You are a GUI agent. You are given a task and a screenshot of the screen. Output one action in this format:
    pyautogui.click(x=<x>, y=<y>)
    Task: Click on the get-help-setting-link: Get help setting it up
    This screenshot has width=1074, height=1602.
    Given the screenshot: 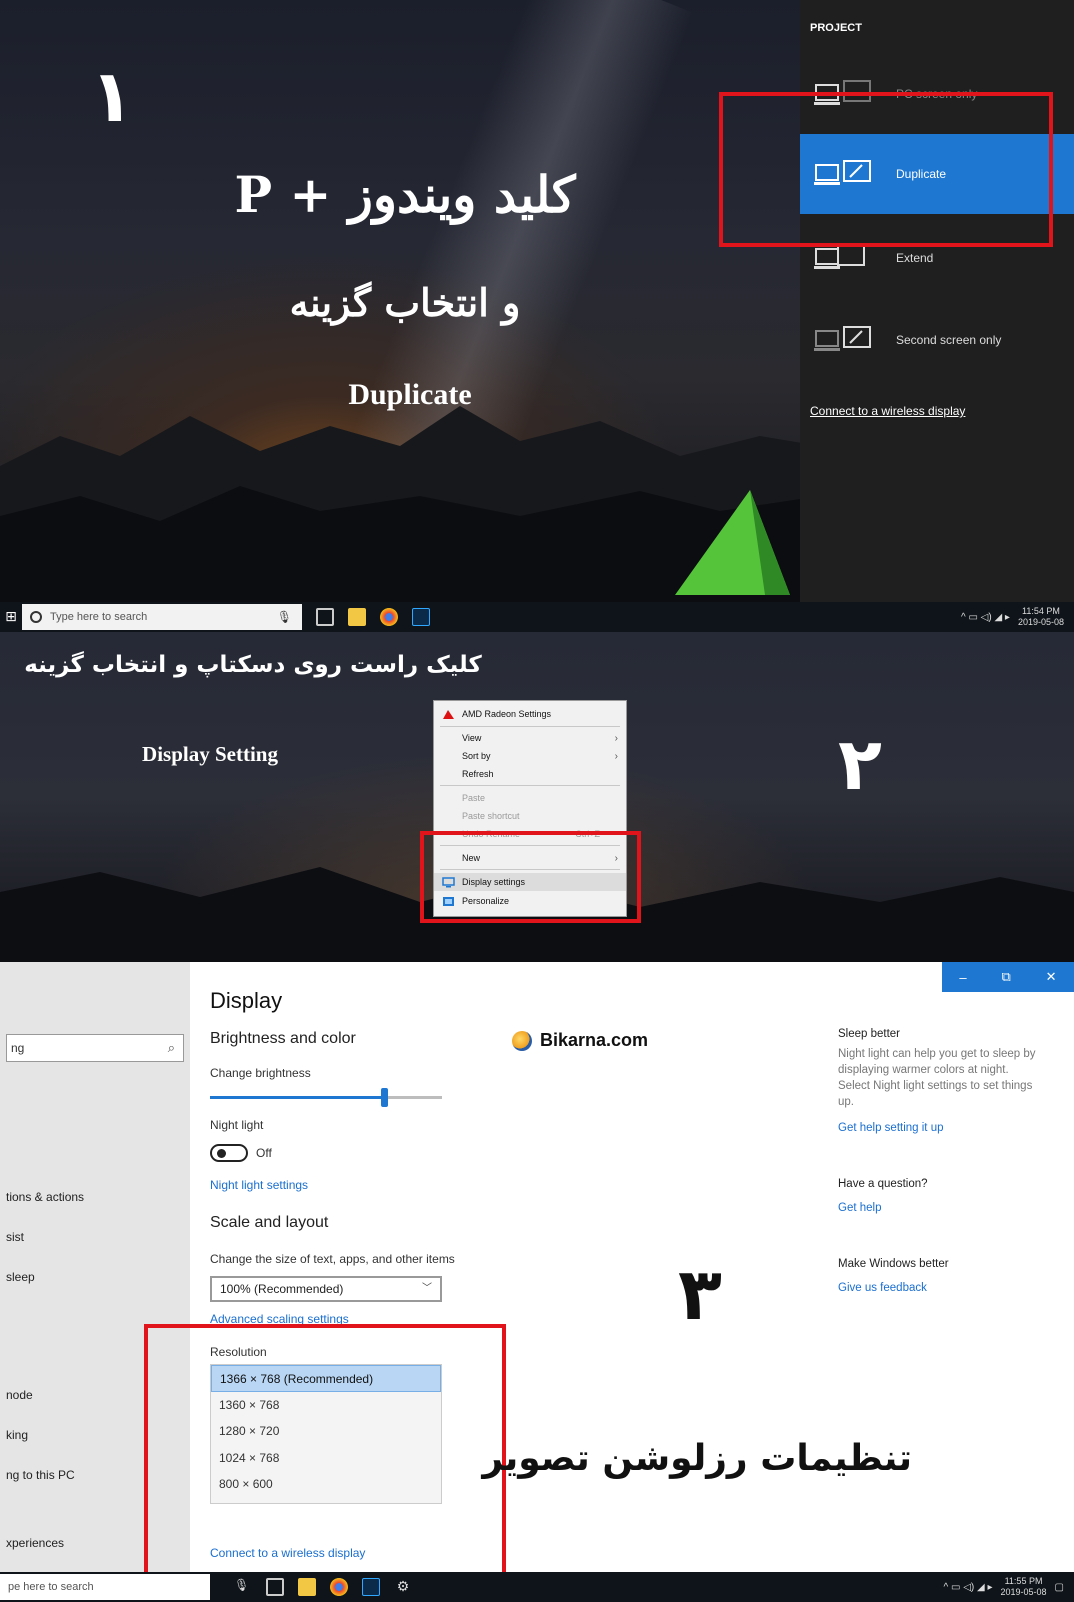 What is the action you would take?
    pyautogui.click(x=938, y=1128)
    